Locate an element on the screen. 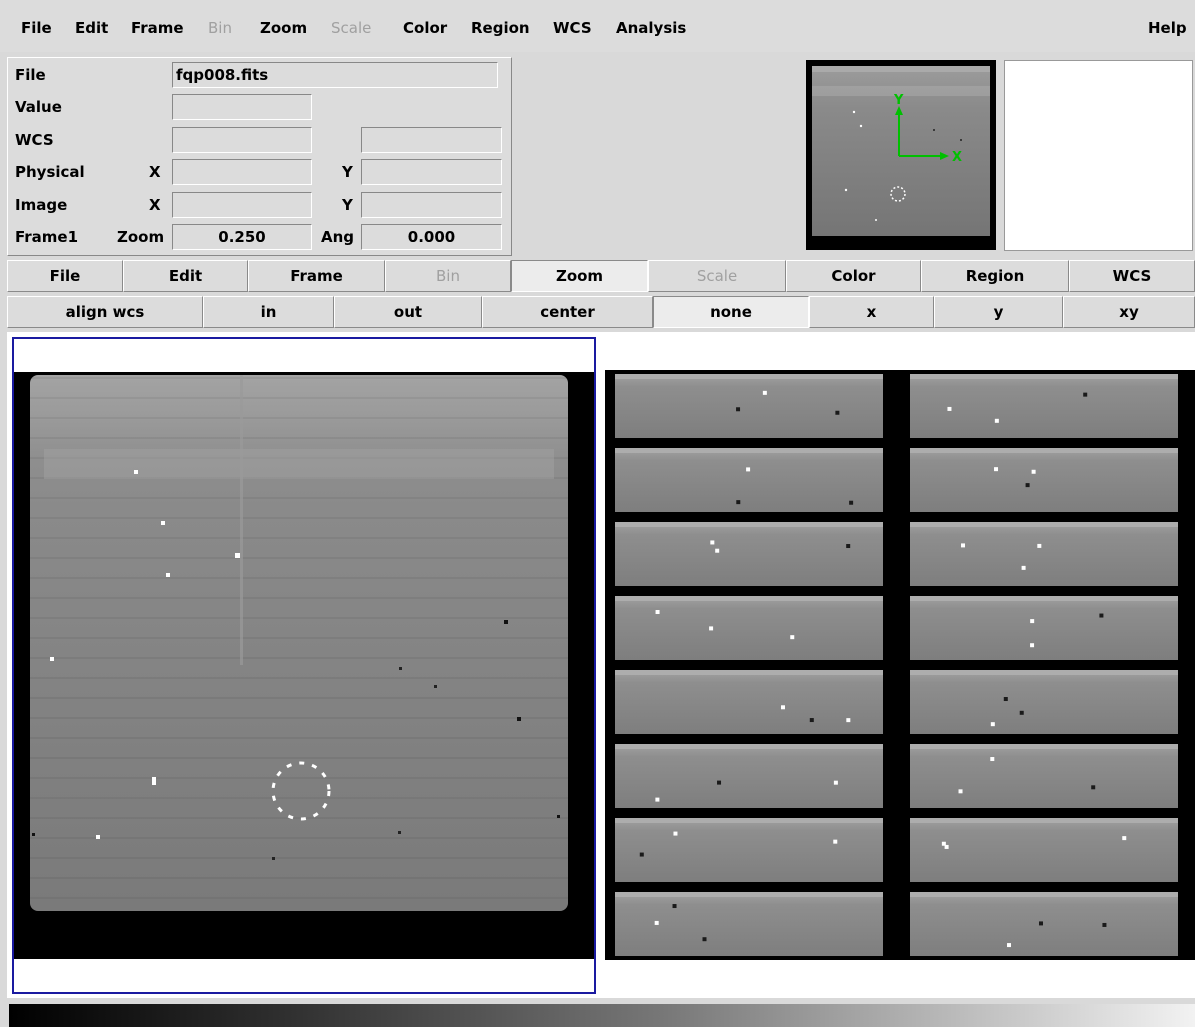 Image resolution: width=1195 pixels, height=1027 pixels. menu-frame: Frame is located at coordinates (157, 28).